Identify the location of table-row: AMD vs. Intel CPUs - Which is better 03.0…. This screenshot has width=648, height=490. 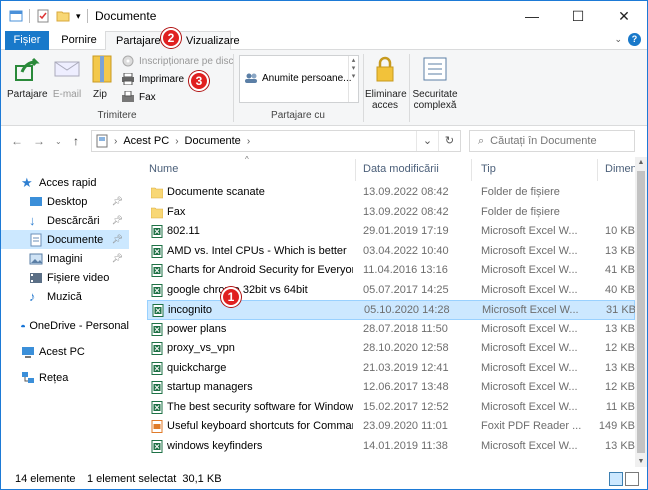
(391, 252).